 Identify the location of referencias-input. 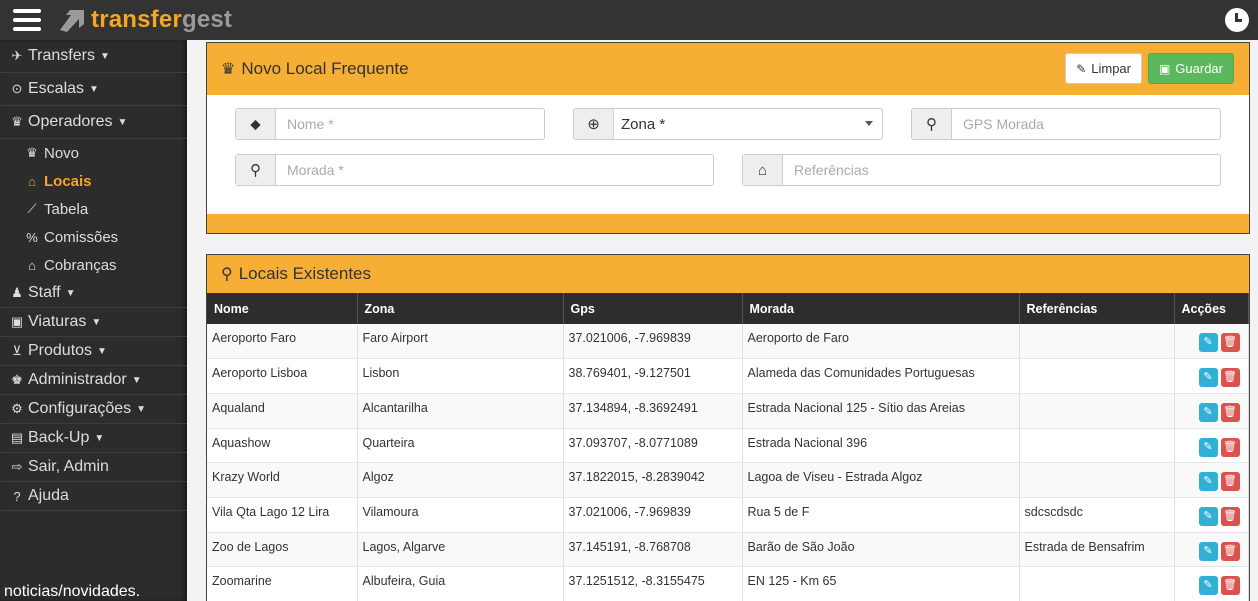
(1001, 170).